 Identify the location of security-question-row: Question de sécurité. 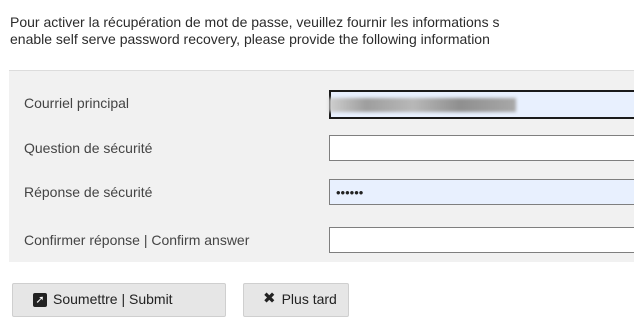
(321, 149).